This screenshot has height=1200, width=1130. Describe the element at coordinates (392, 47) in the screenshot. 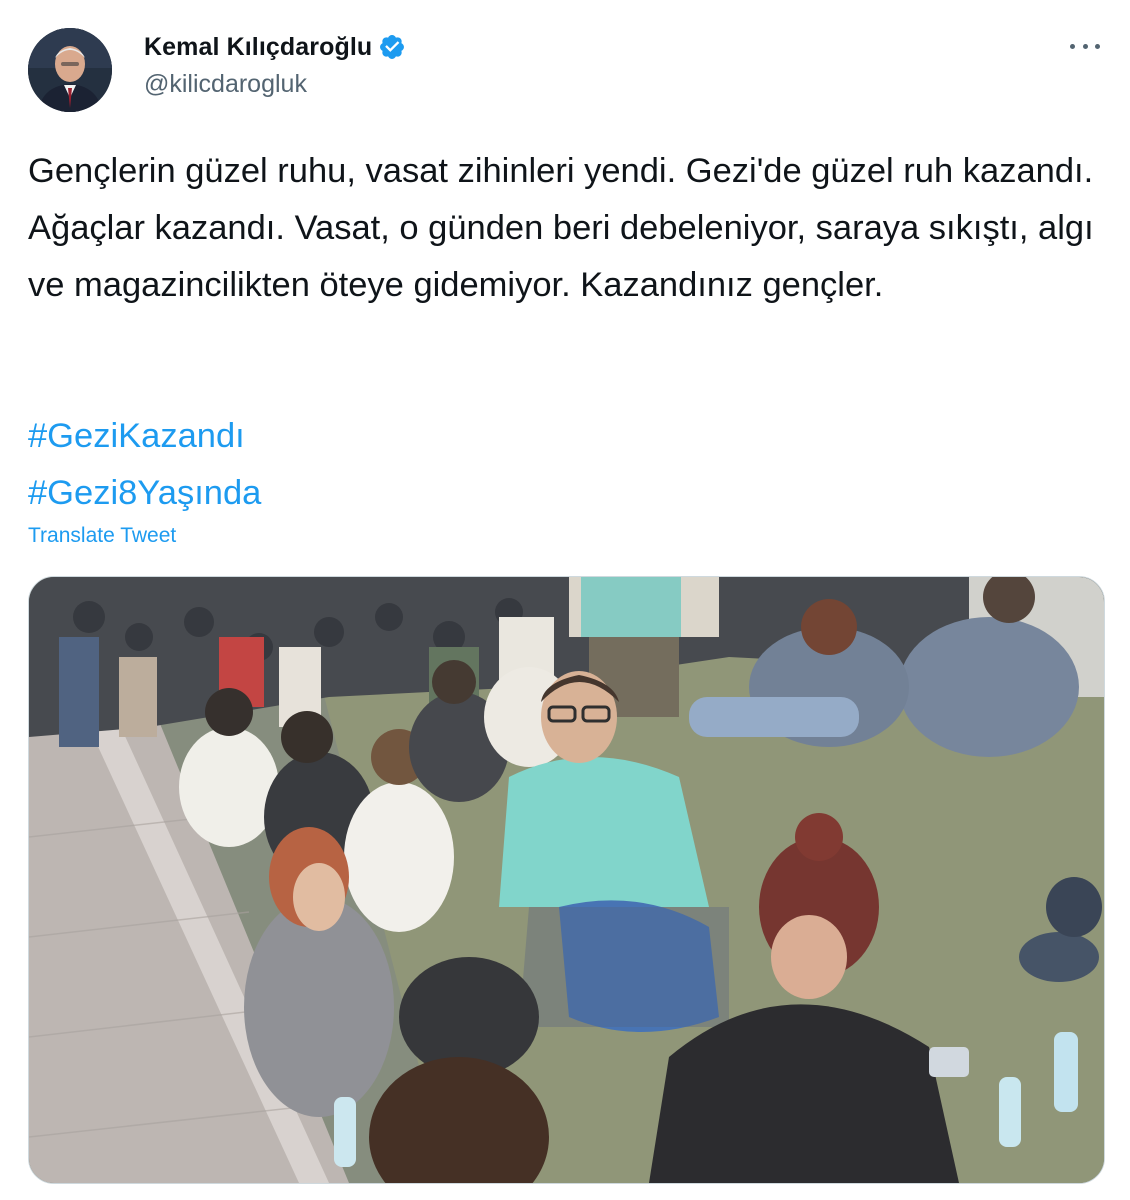

I see `verified-badge-icon` at that location.